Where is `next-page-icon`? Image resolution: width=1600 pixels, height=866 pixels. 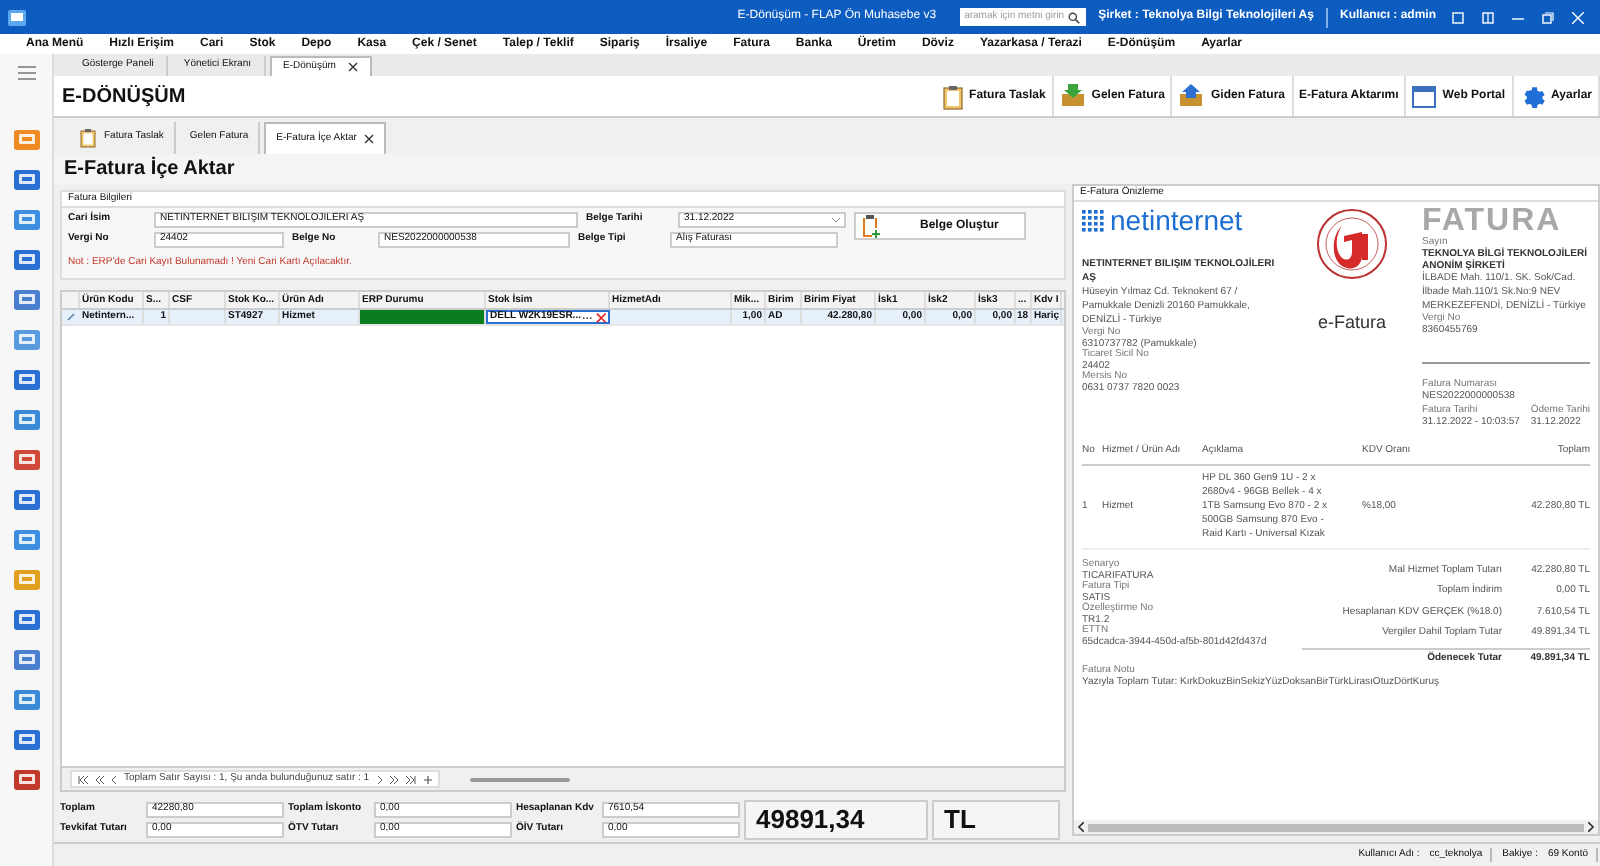
next-page-icon is located at coordinates (393, 779).